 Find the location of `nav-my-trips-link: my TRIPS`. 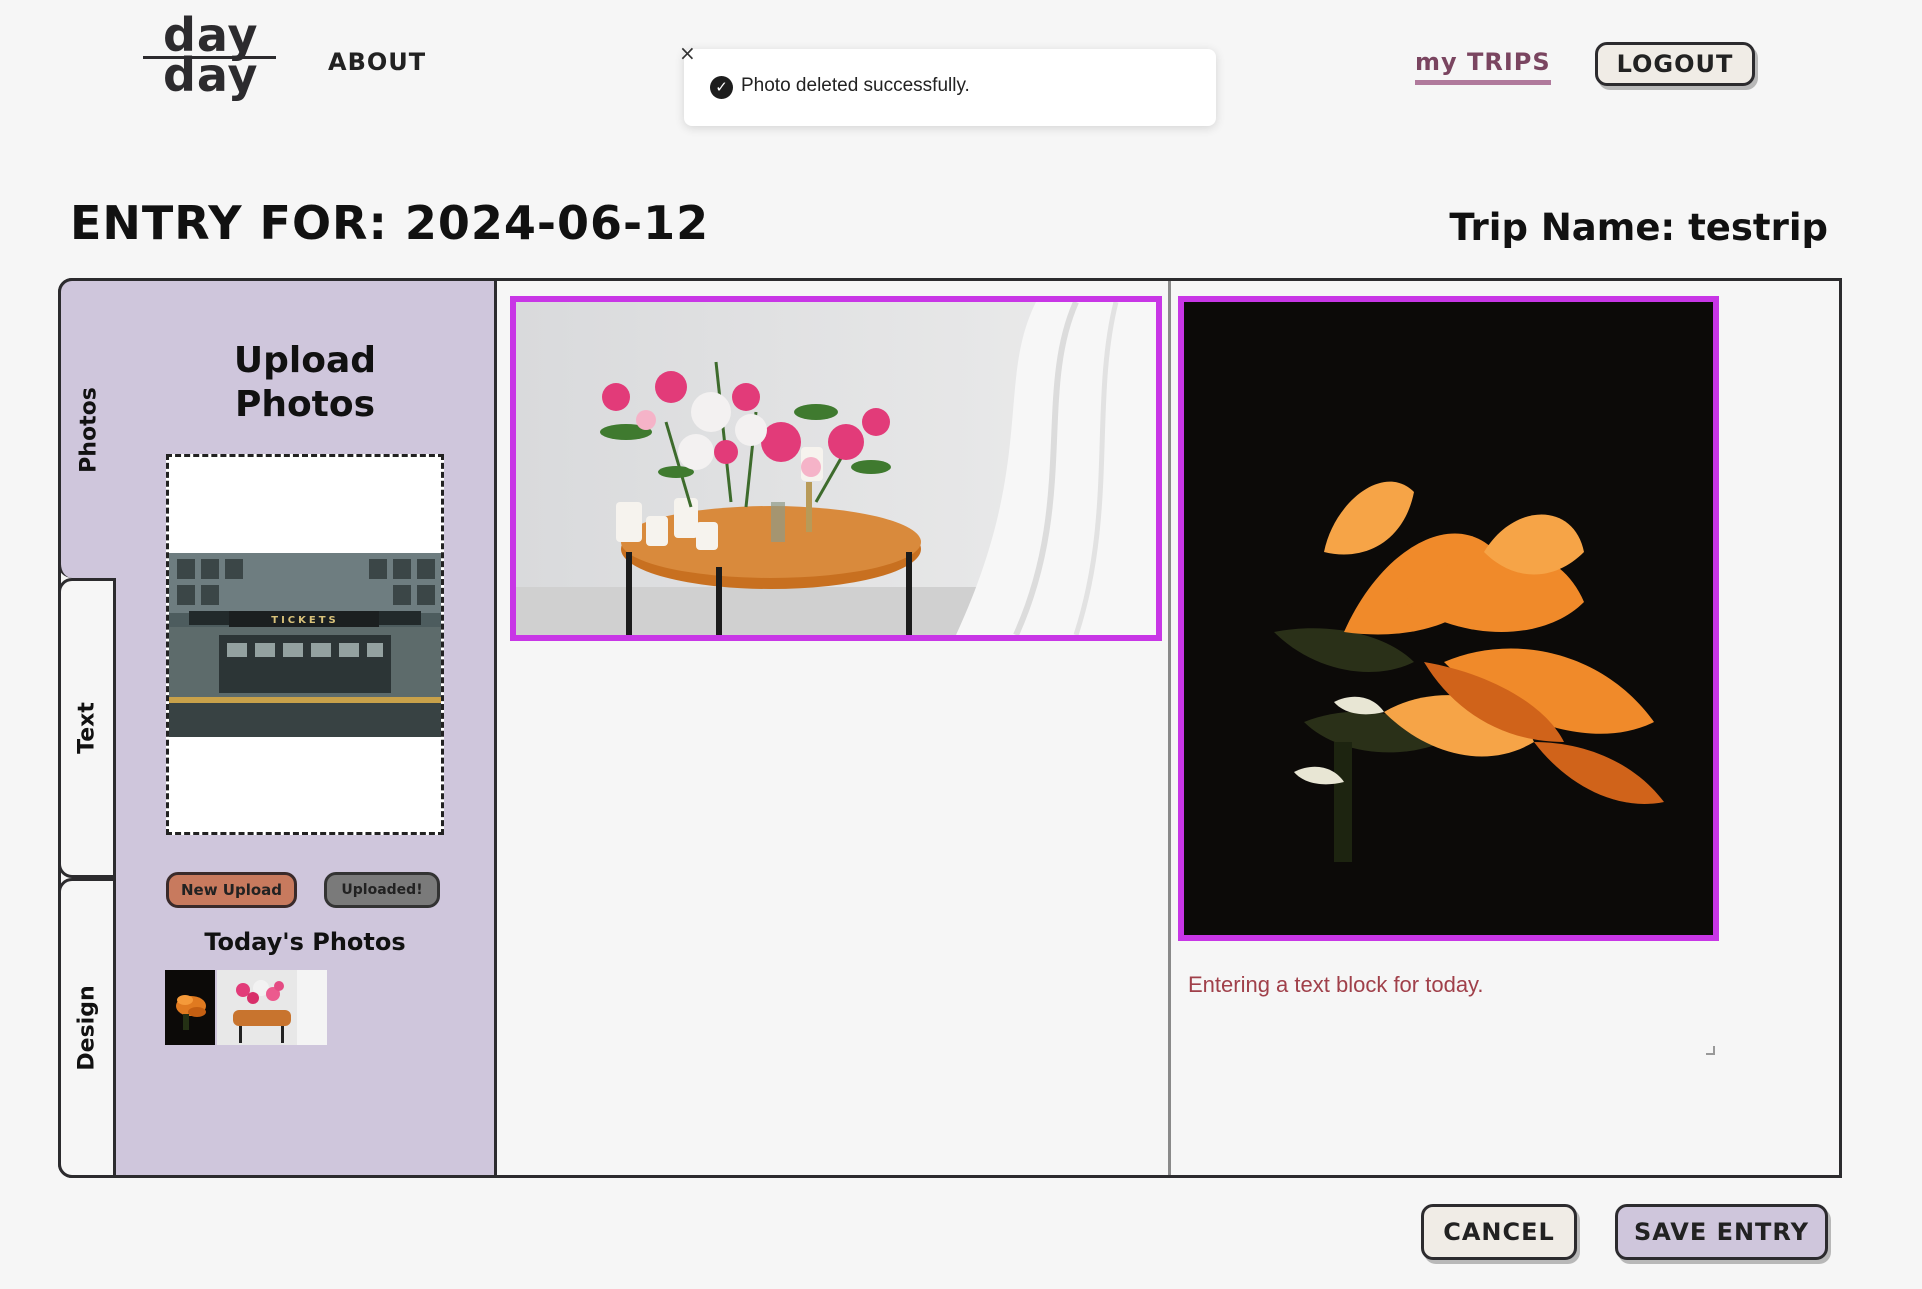

nav-my-trips-link: my TRIPS is located at coordinates (1483, 66).